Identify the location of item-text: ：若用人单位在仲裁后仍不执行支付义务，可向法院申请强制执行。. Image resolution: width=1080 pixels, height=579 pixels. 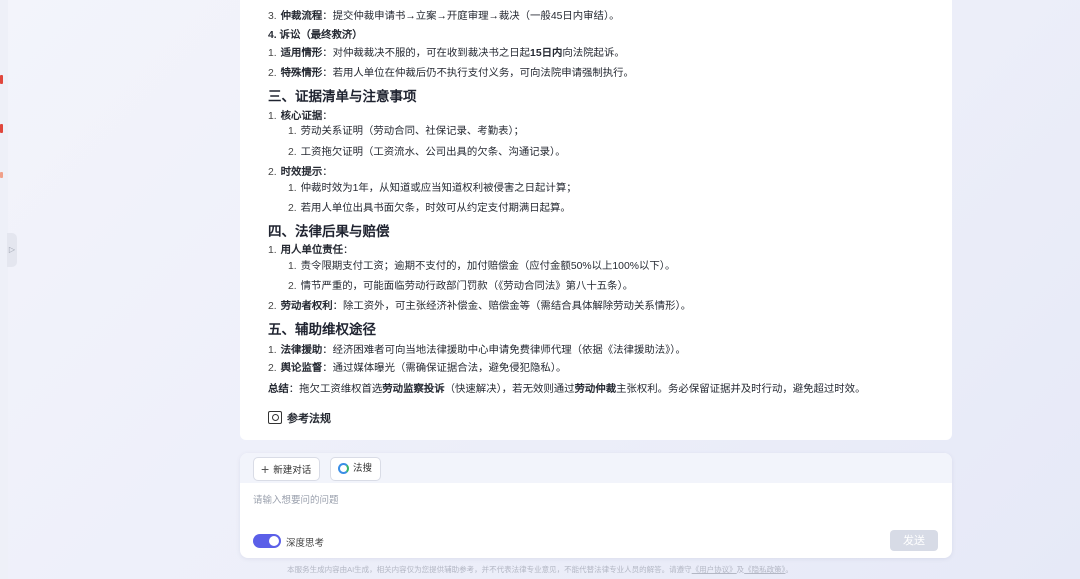
(478, 73).